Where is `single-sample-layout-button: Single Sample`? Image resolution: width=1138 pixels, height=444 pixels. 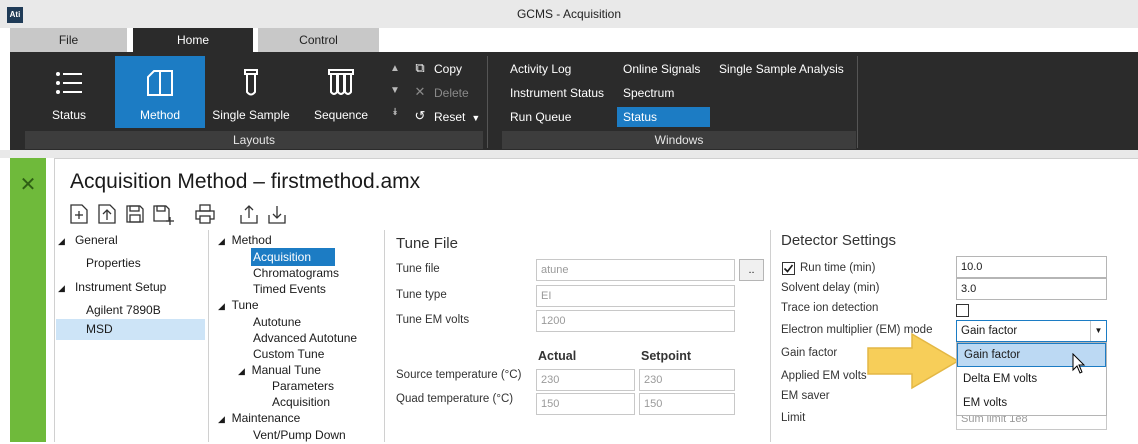 single-sample-layout-button: Single Sample is located at coordinates (251, 92).